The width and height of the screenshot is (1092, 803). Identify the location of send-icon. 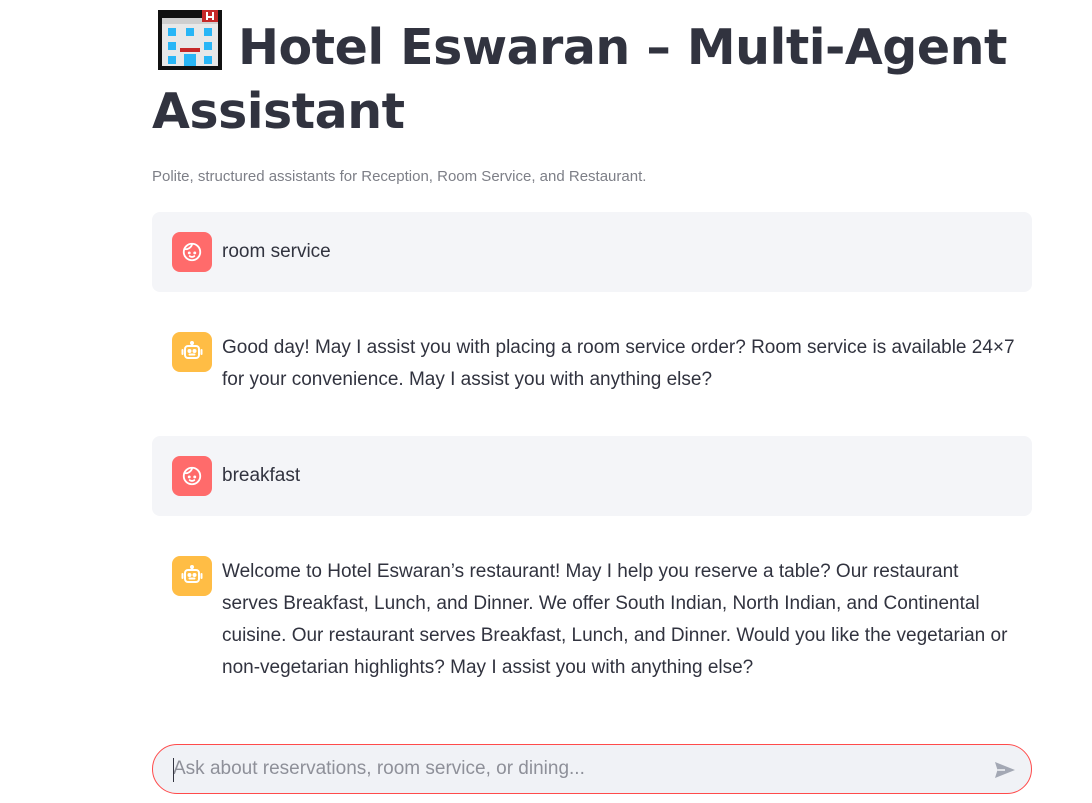
(1005, 770).